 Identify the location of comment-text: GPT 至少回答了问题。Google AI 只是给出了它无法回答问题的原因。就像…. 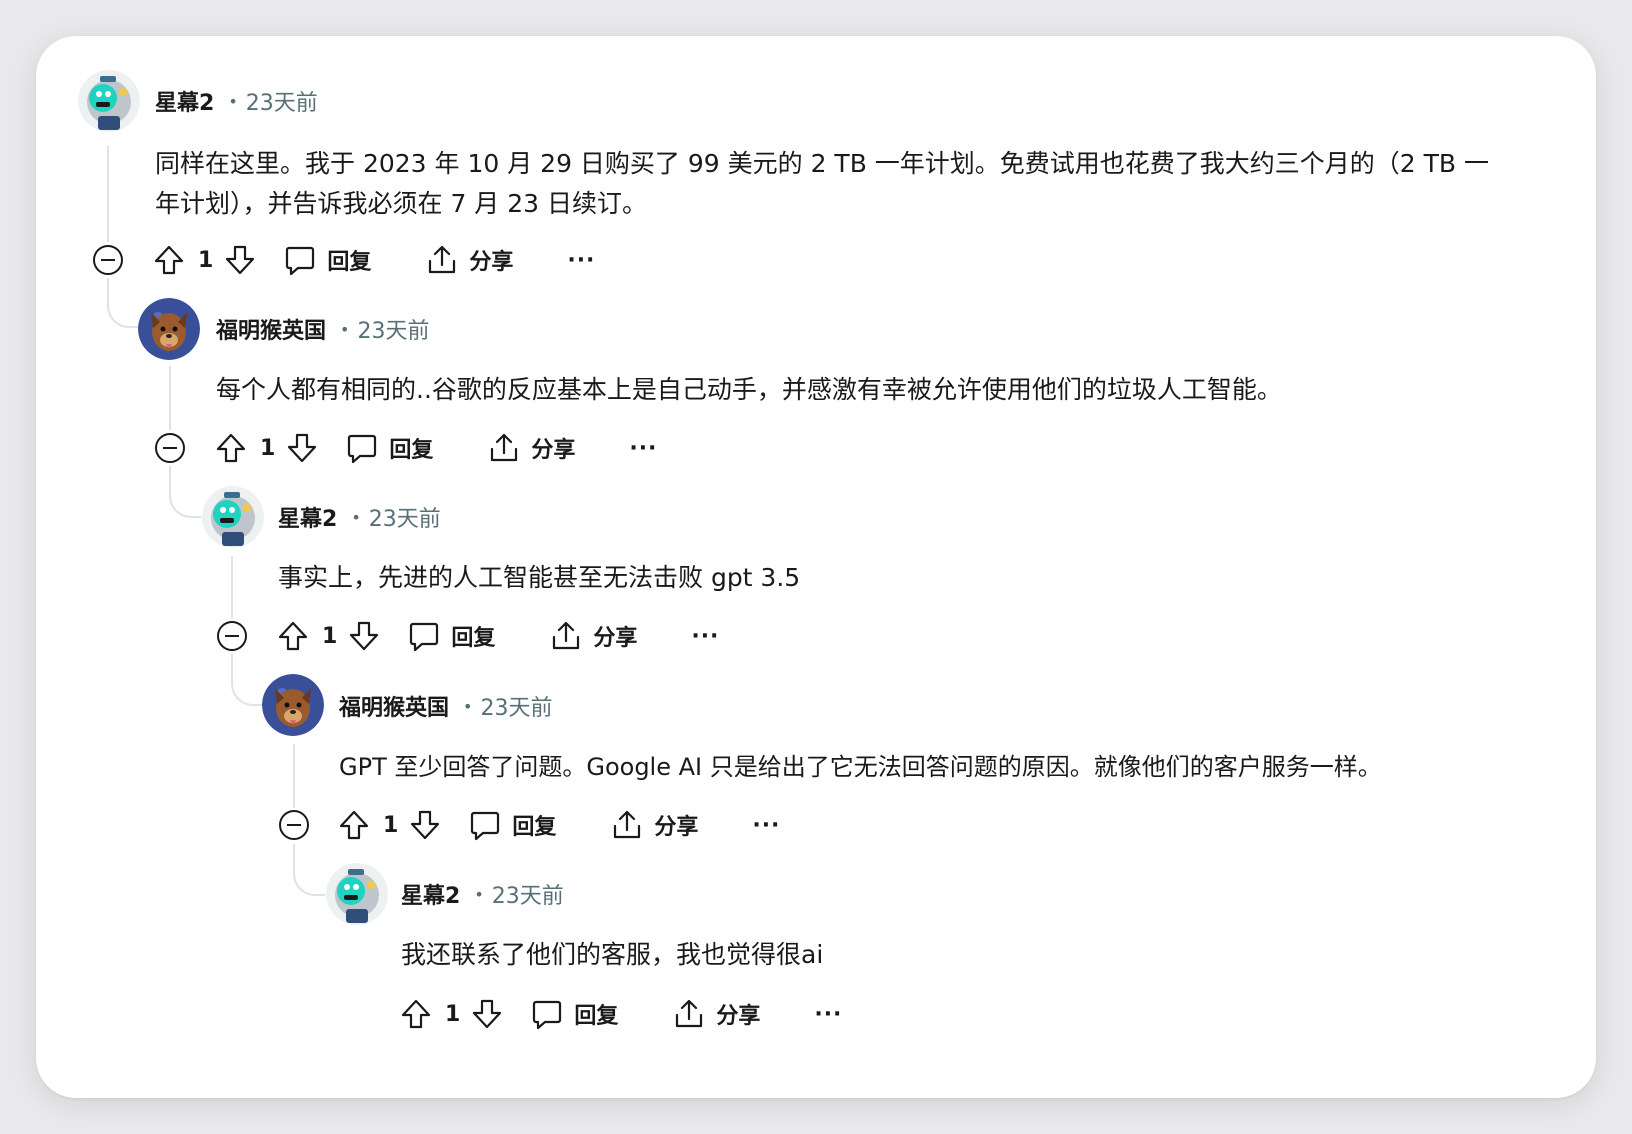
(860, 767).